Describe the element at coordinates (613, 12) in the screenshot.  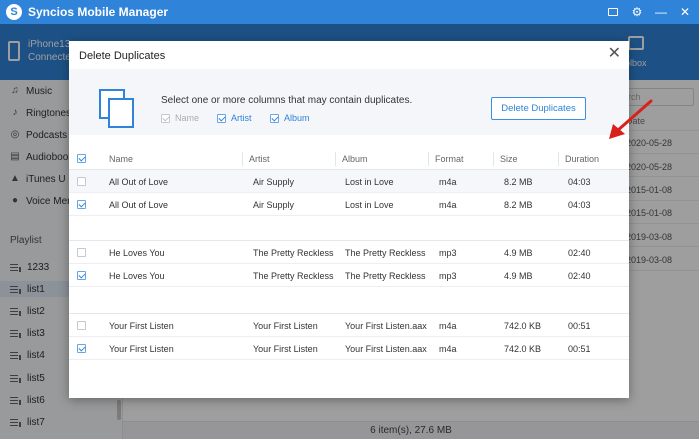
I see `feedback-icon` at that location.